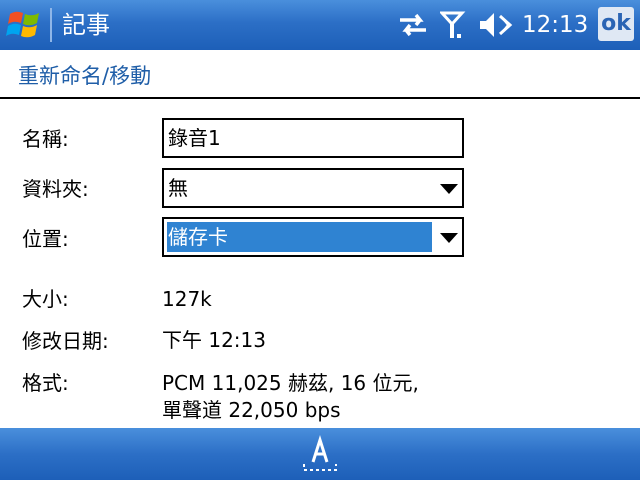 The image size is (640, 480). I want to click on signal-antenna-icon, so click(453, 25).